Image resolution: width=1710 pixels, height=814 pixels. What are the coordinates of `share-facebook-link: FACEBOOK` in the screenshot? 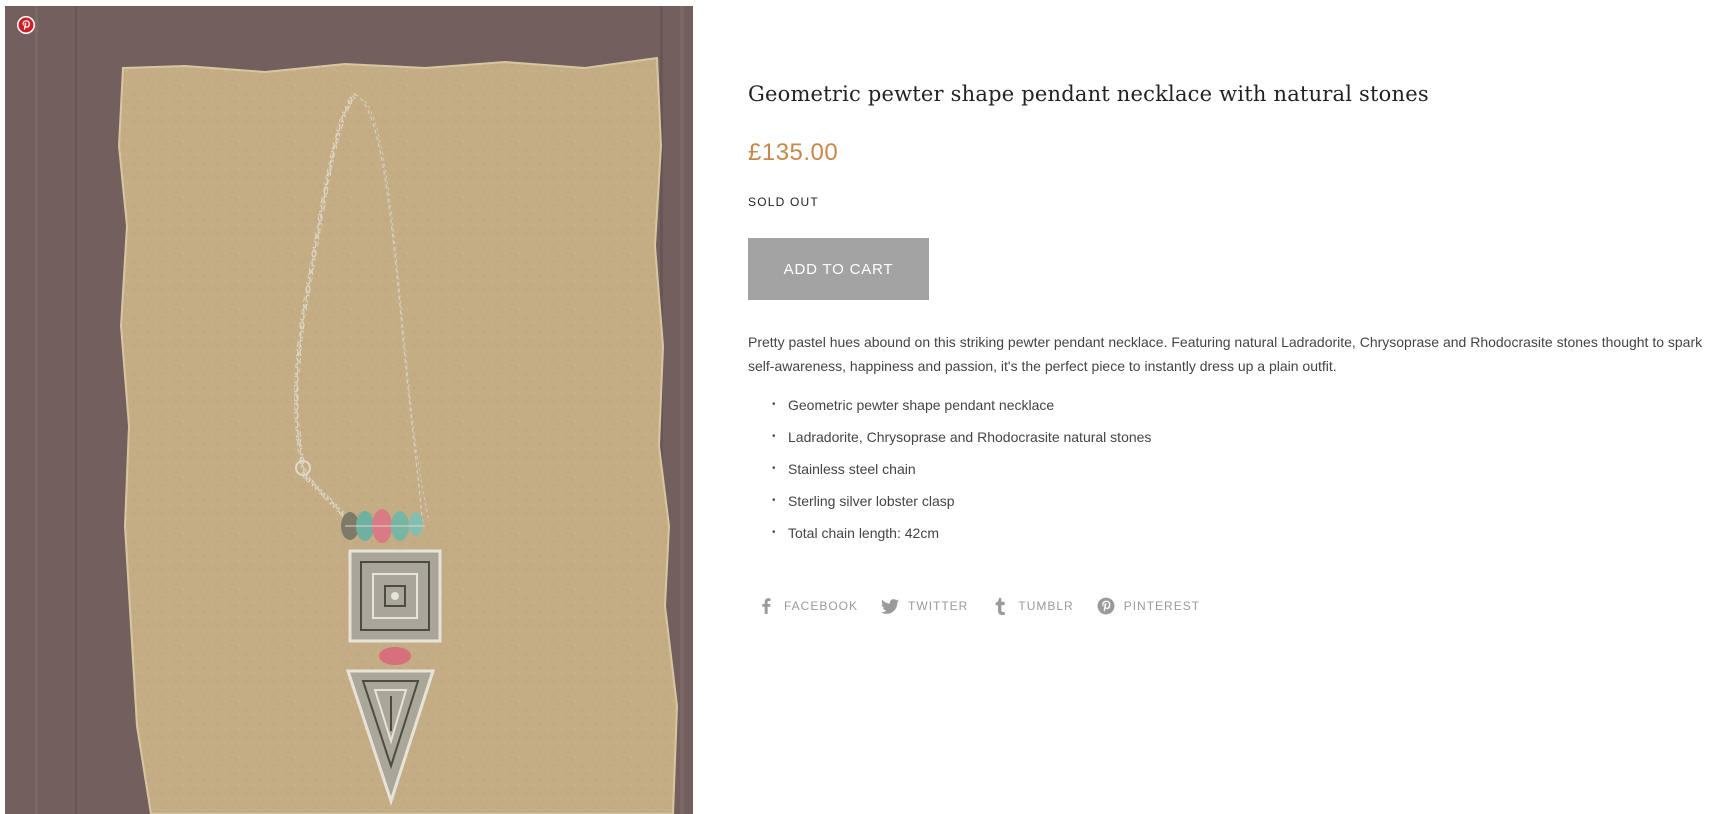 It's located at (807, 606).